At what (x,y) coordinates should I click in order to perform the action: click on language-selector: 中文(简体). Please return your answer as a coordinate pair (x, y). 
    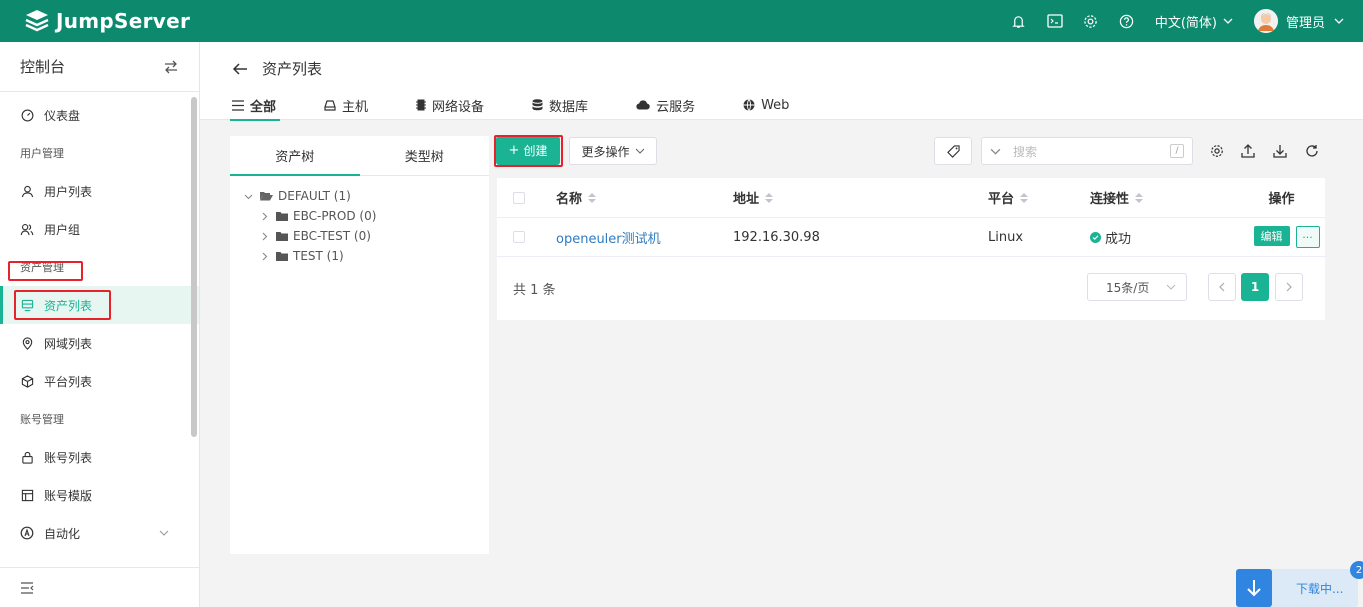
    Looking at the image, I should click on (1194, 21).